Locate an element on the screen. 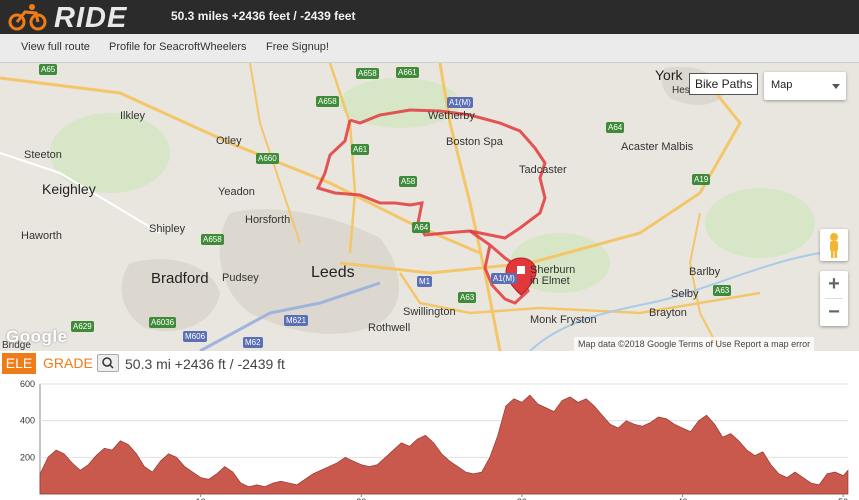 Image resolution: width=859 pixels, height=500 pixels. y-tick-label: 200 is located at coordinates (27, 457).